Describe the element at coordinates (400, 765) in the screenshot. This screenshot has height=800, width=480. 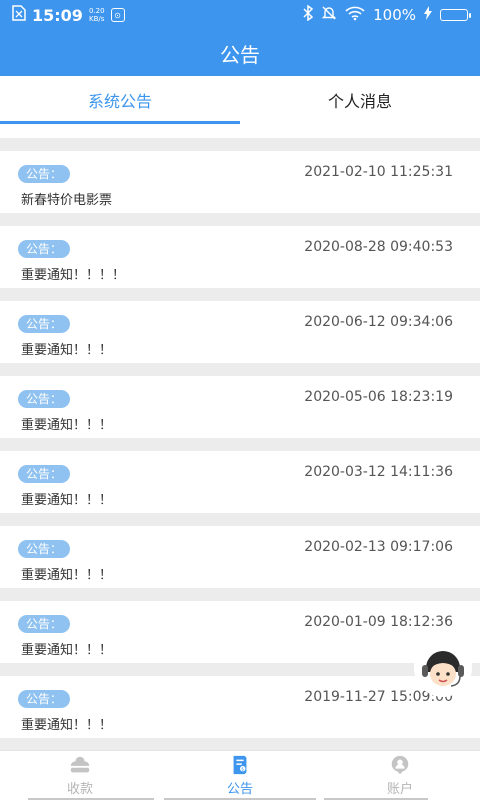
I see `account-icon` at that location.